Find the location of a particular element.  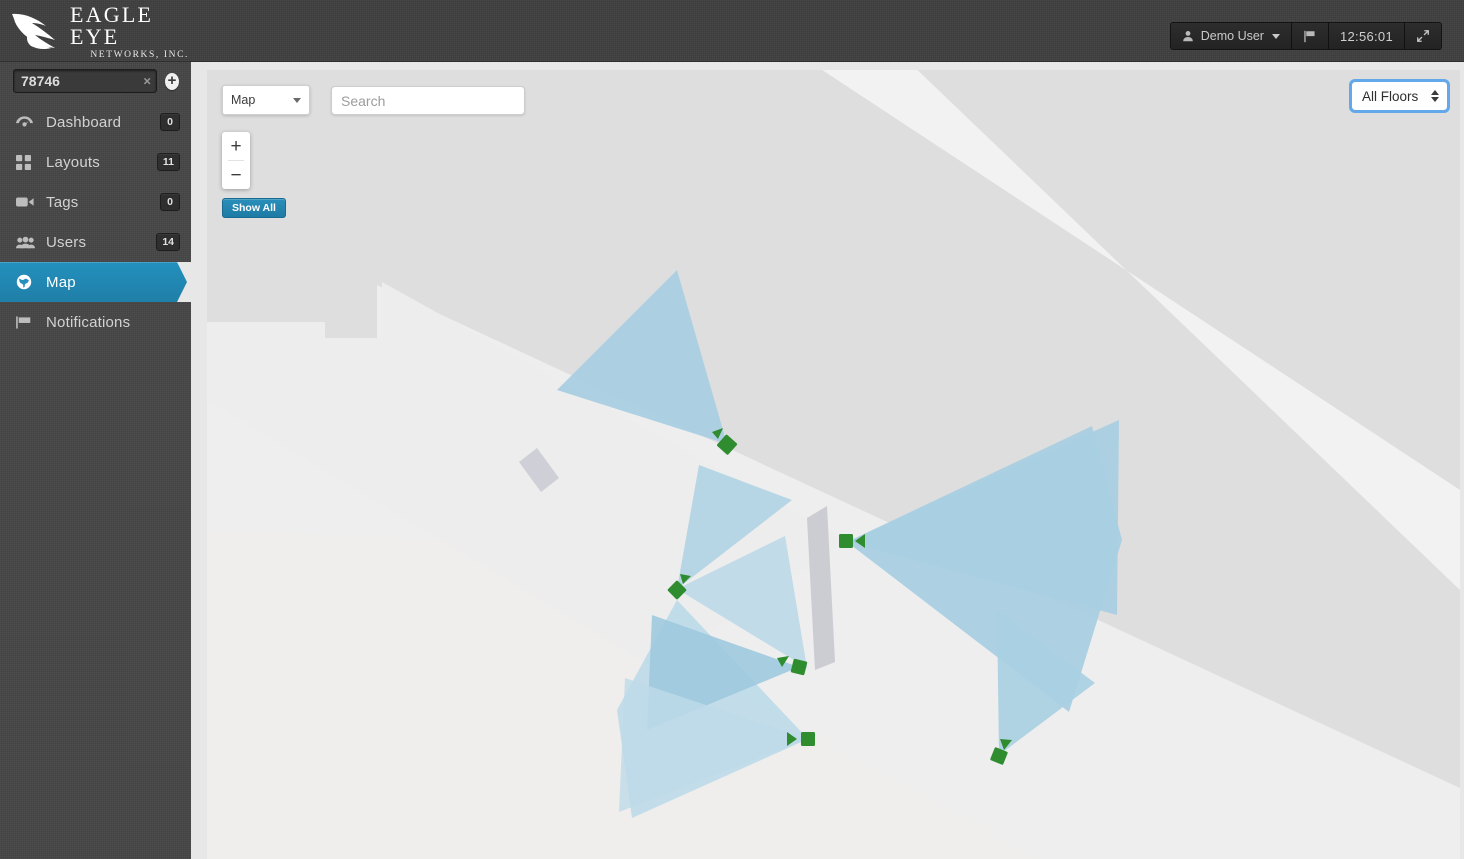

sidebar: × + Dashboard 0 is located at coordinates (95, 460).